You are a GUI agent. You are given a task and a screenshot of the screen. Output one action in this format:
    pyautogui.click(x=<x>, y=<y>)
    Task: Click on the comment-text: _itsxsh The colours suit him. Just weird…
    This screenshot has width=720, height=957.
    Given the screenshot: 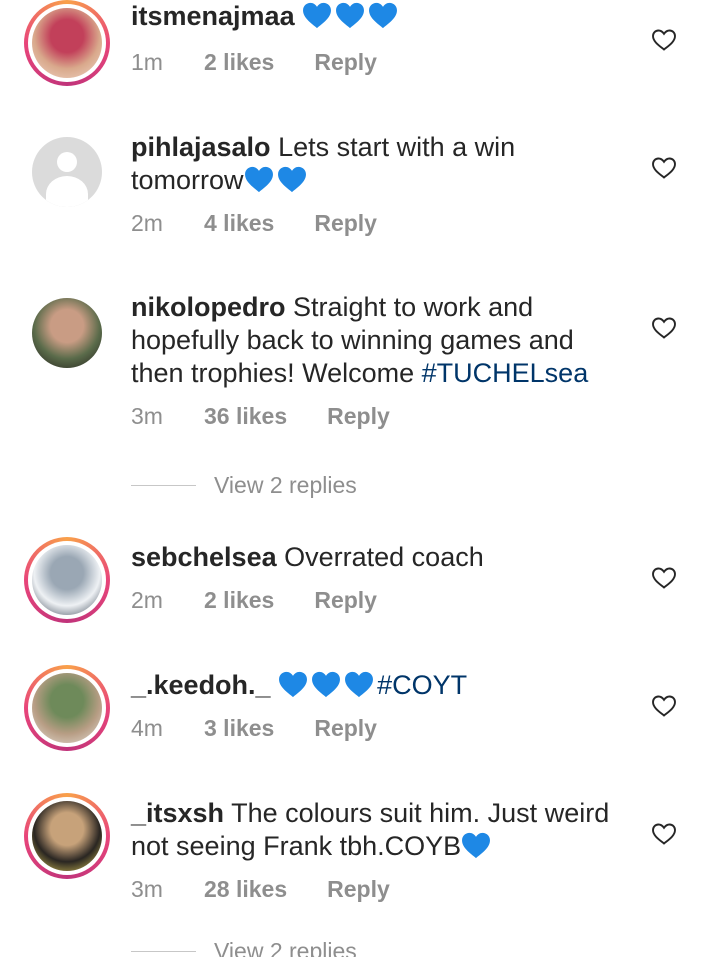 What is the action you would take?
    pyautogui.click(x=381, y=830)
    